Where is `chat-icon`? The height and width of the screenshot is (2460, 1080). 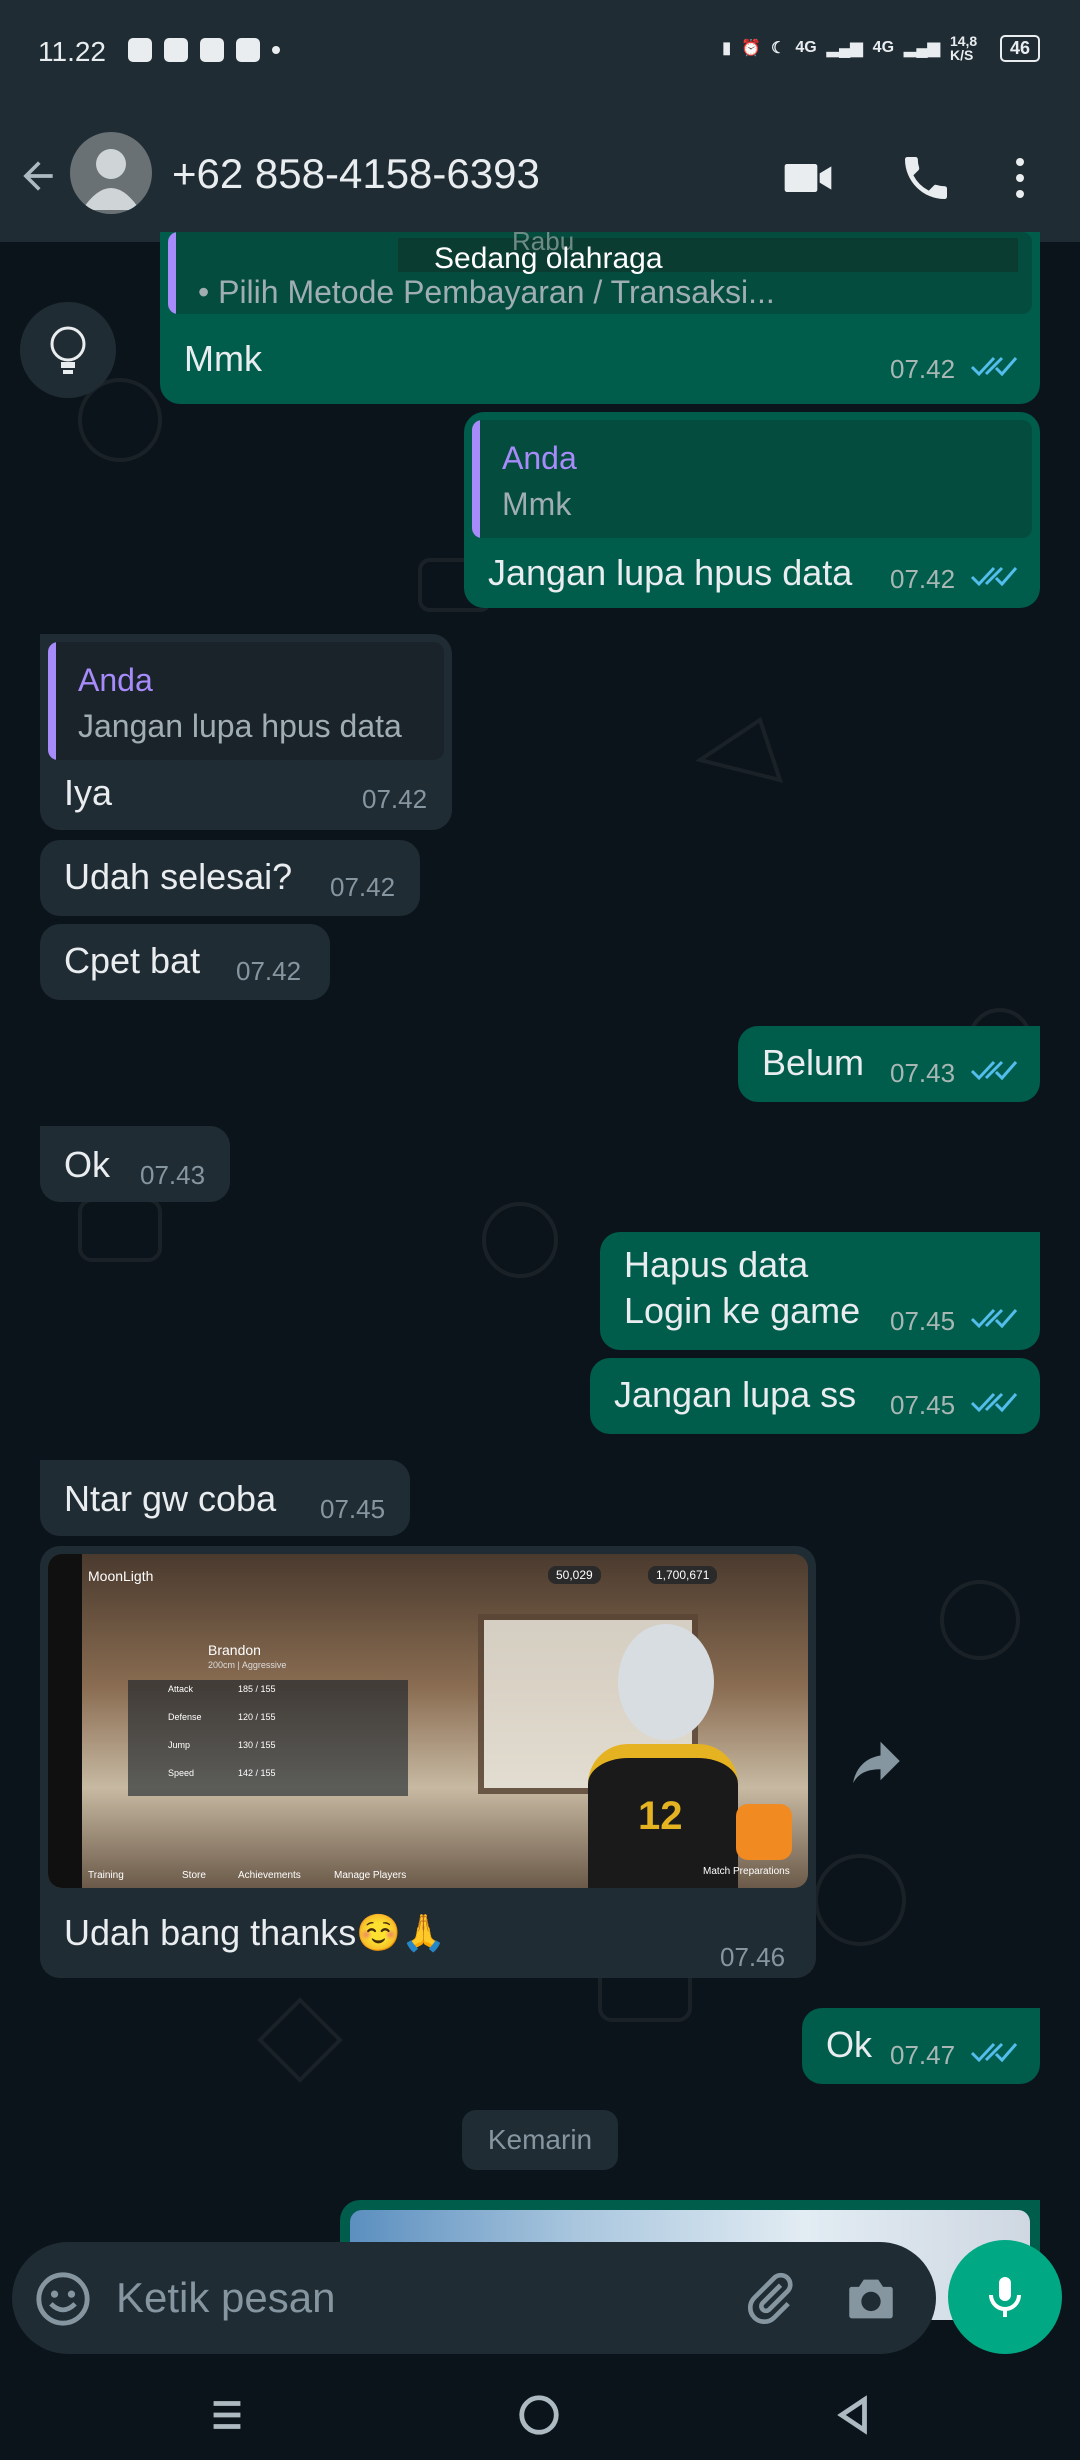 chat-icon is located at coordinates (212, 50).